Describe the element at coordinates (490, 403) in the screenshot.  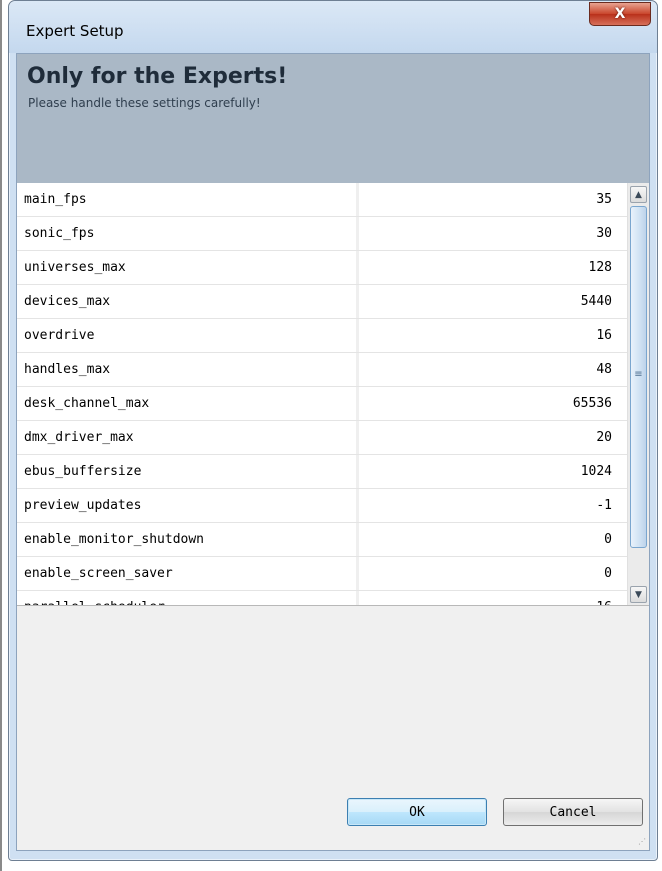
I see `setting-value-cell: 65536` at that location.